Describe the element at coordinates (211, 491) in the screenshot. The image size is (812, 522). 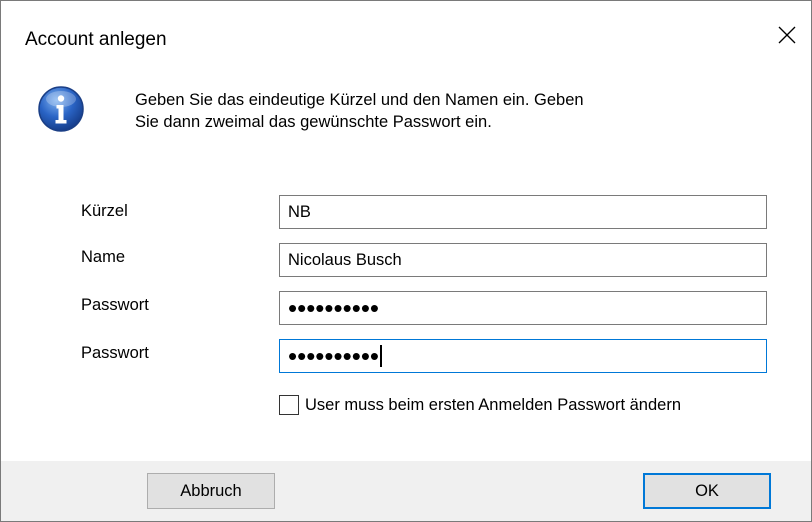
I see `cancel-button: Abbruch` at that location.